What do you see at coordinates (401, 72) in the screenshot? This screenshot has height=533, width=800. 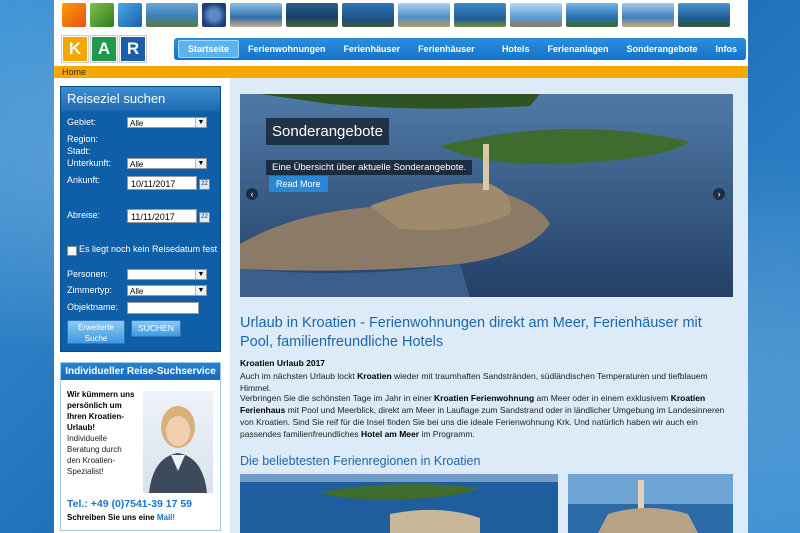 I see `breadcrumb: Home` at bounding box center [401, 72].